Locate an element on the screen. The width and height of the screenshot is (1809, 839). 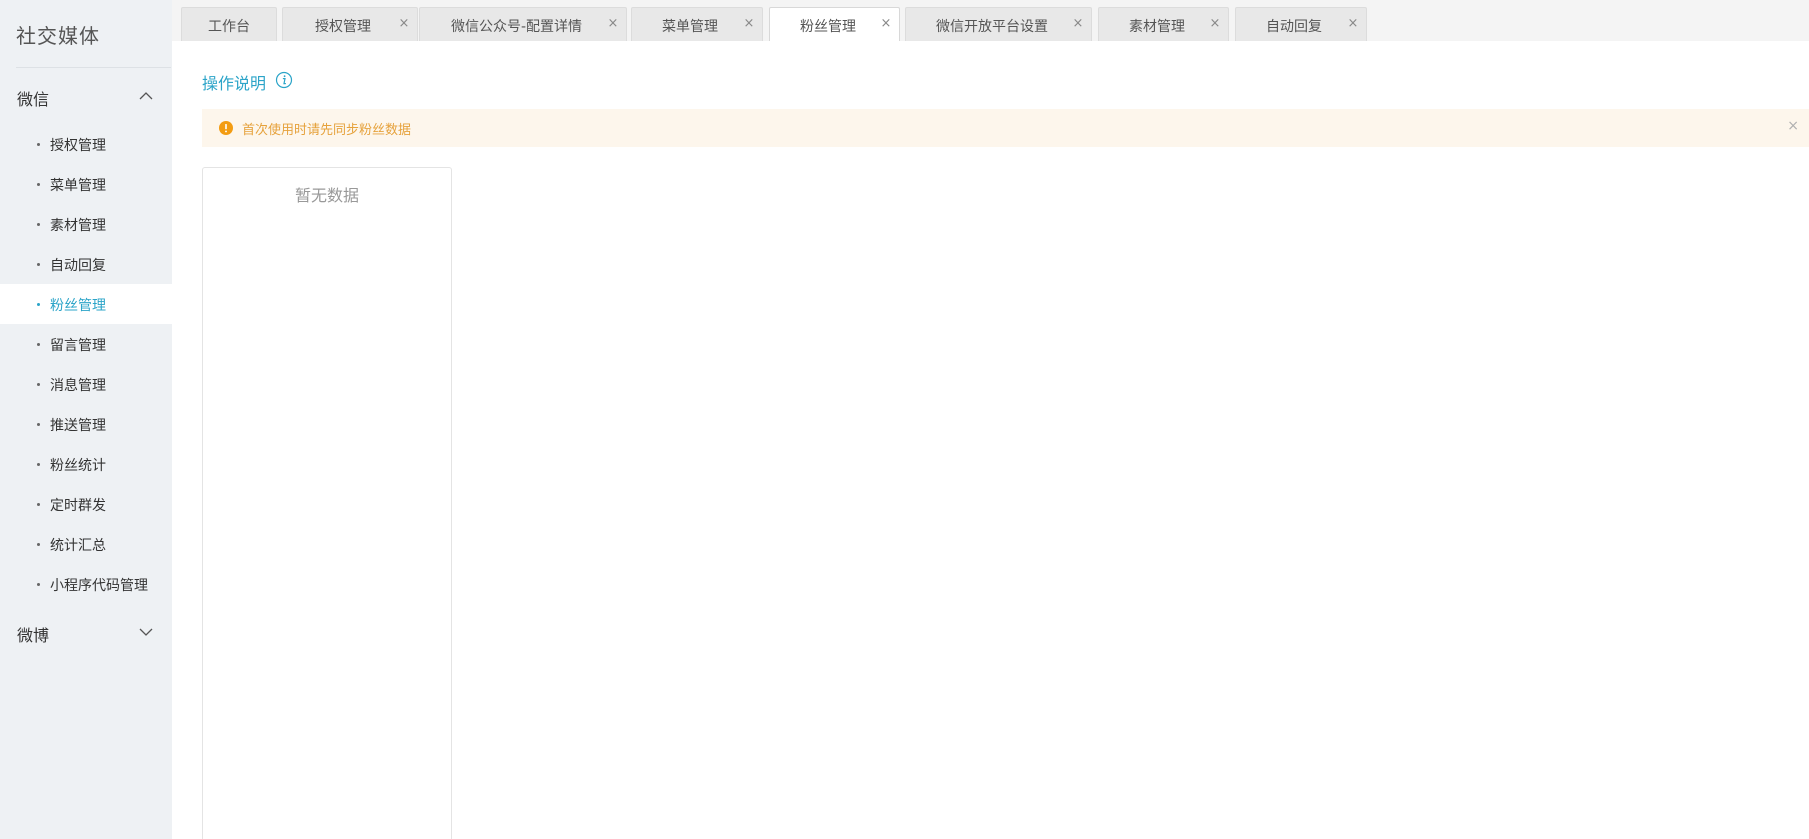
sidebar-item-label: 授权管理 is located at coordinates (78, 146).